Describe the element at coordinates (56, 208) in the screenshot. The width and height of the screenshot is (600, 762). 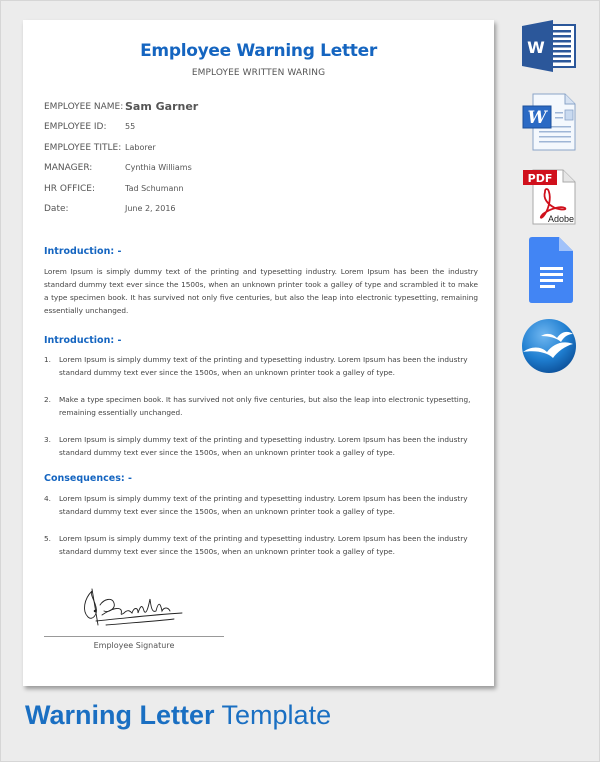
I see `detail-label: Date:` at that location.